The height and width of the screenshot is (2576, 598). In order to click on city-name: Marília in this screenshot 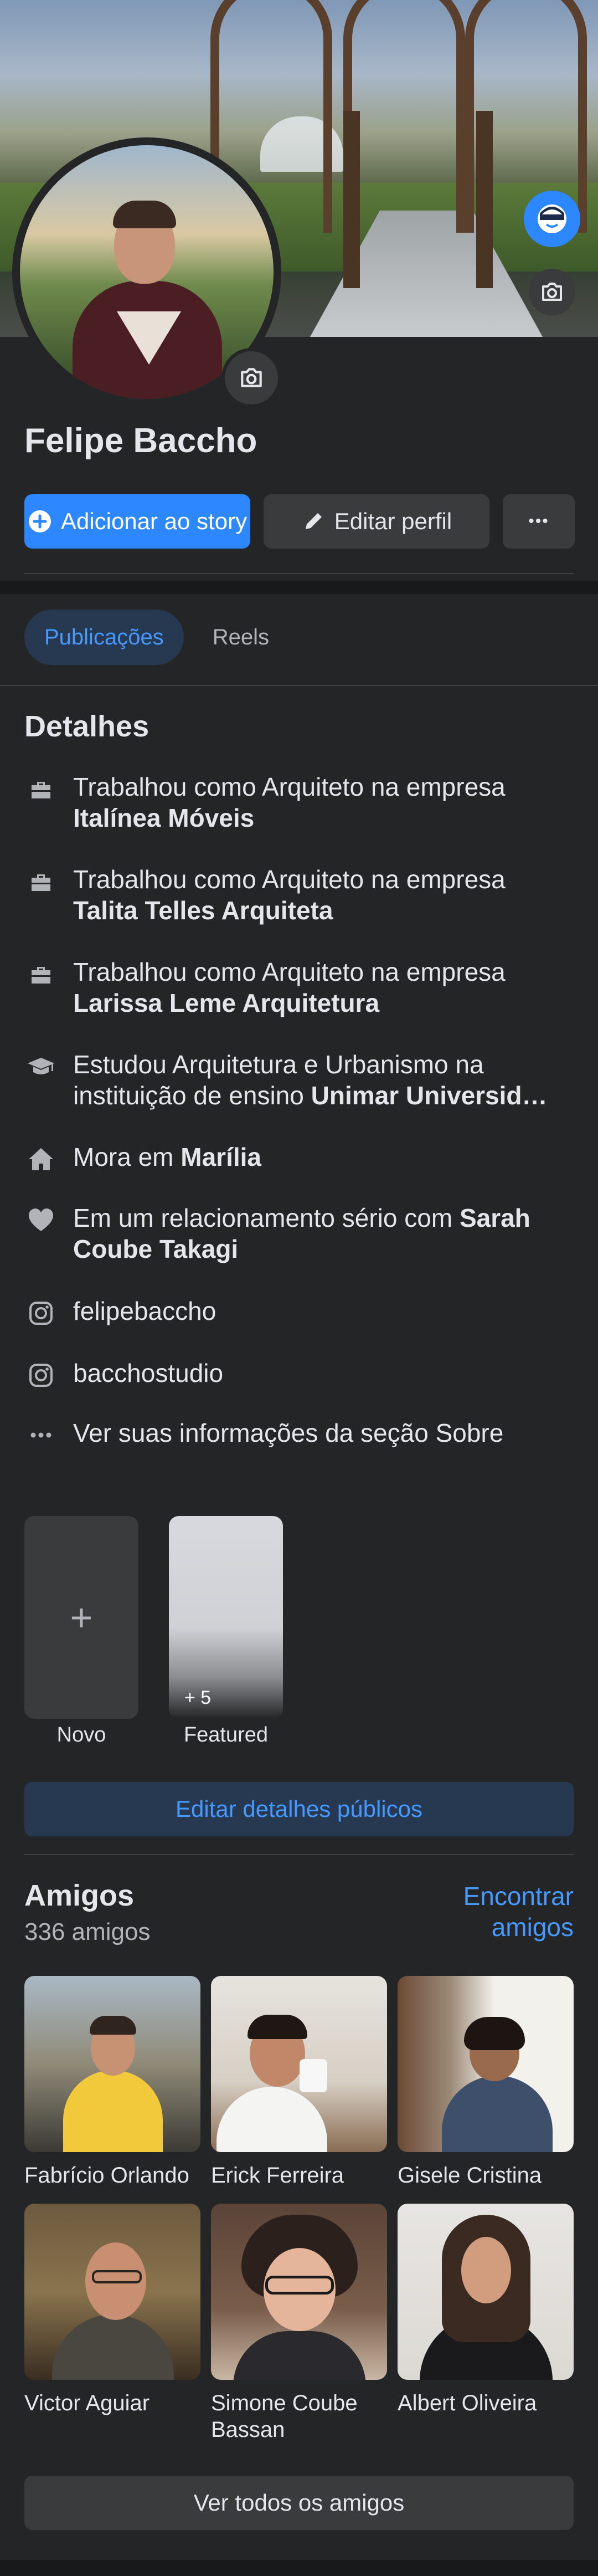, I will do `click(221, 1157)`.